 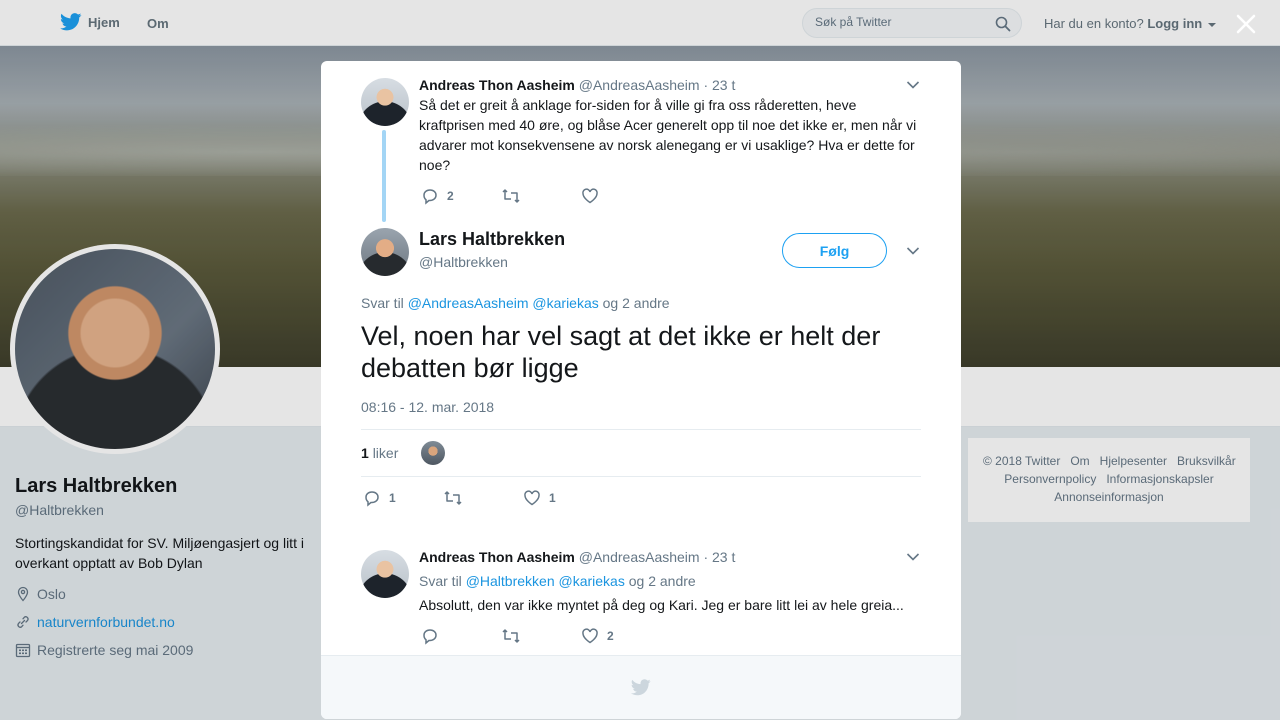 I want to click on like-count: 2, so click(x=610, y=636).